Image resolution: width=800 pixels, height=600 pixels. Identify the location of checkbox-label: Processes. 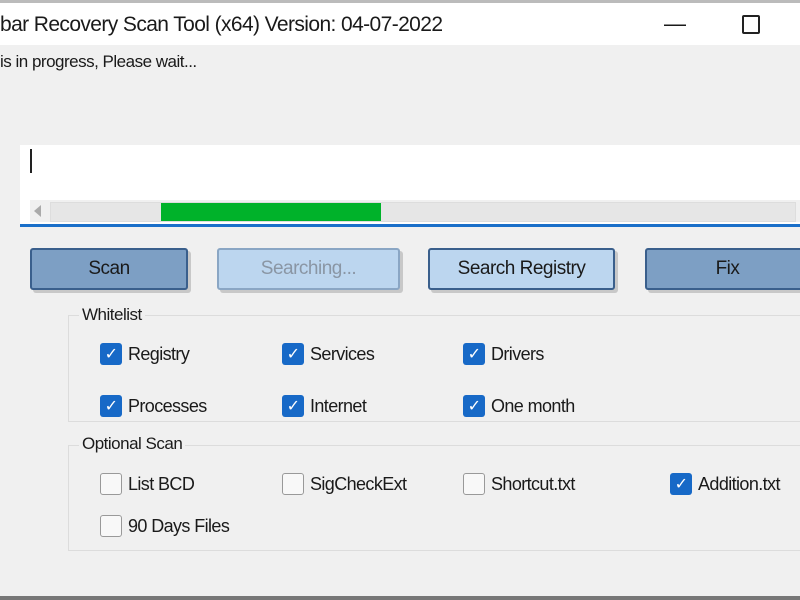
(167, 405).